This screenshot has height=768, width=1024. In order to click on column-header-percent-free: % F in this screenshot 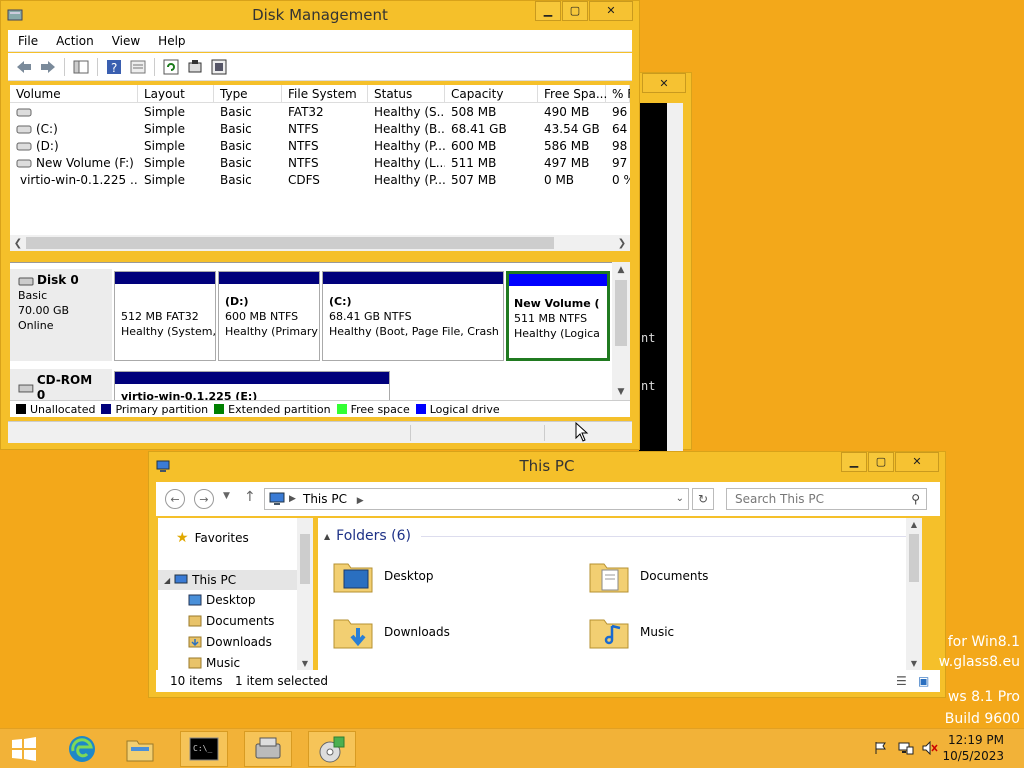, I will do `click(618, 93)`.